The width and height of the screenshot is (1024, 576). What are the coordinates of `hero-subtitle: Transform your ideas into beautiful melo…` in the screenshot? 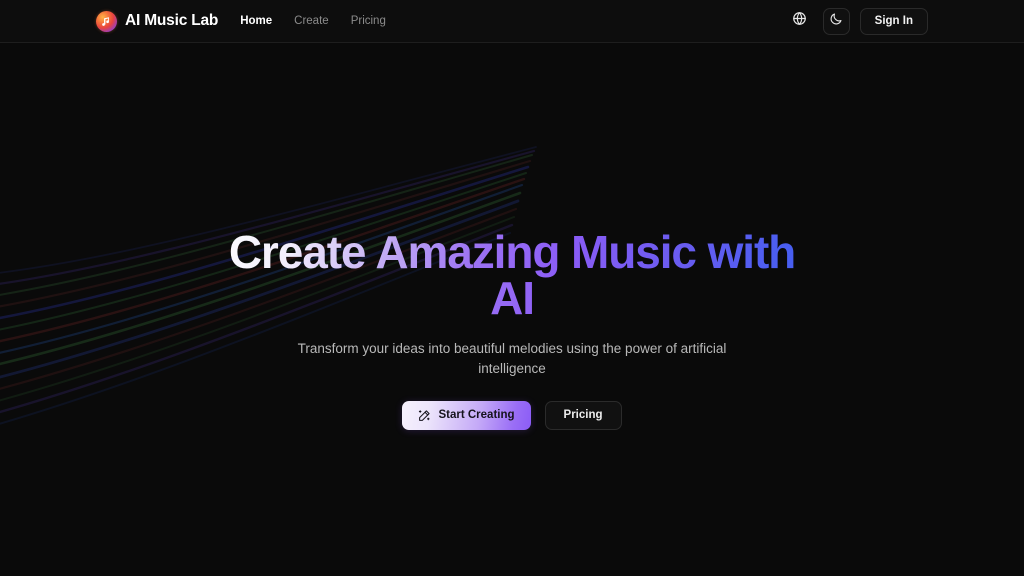 It's located at (512, 358).